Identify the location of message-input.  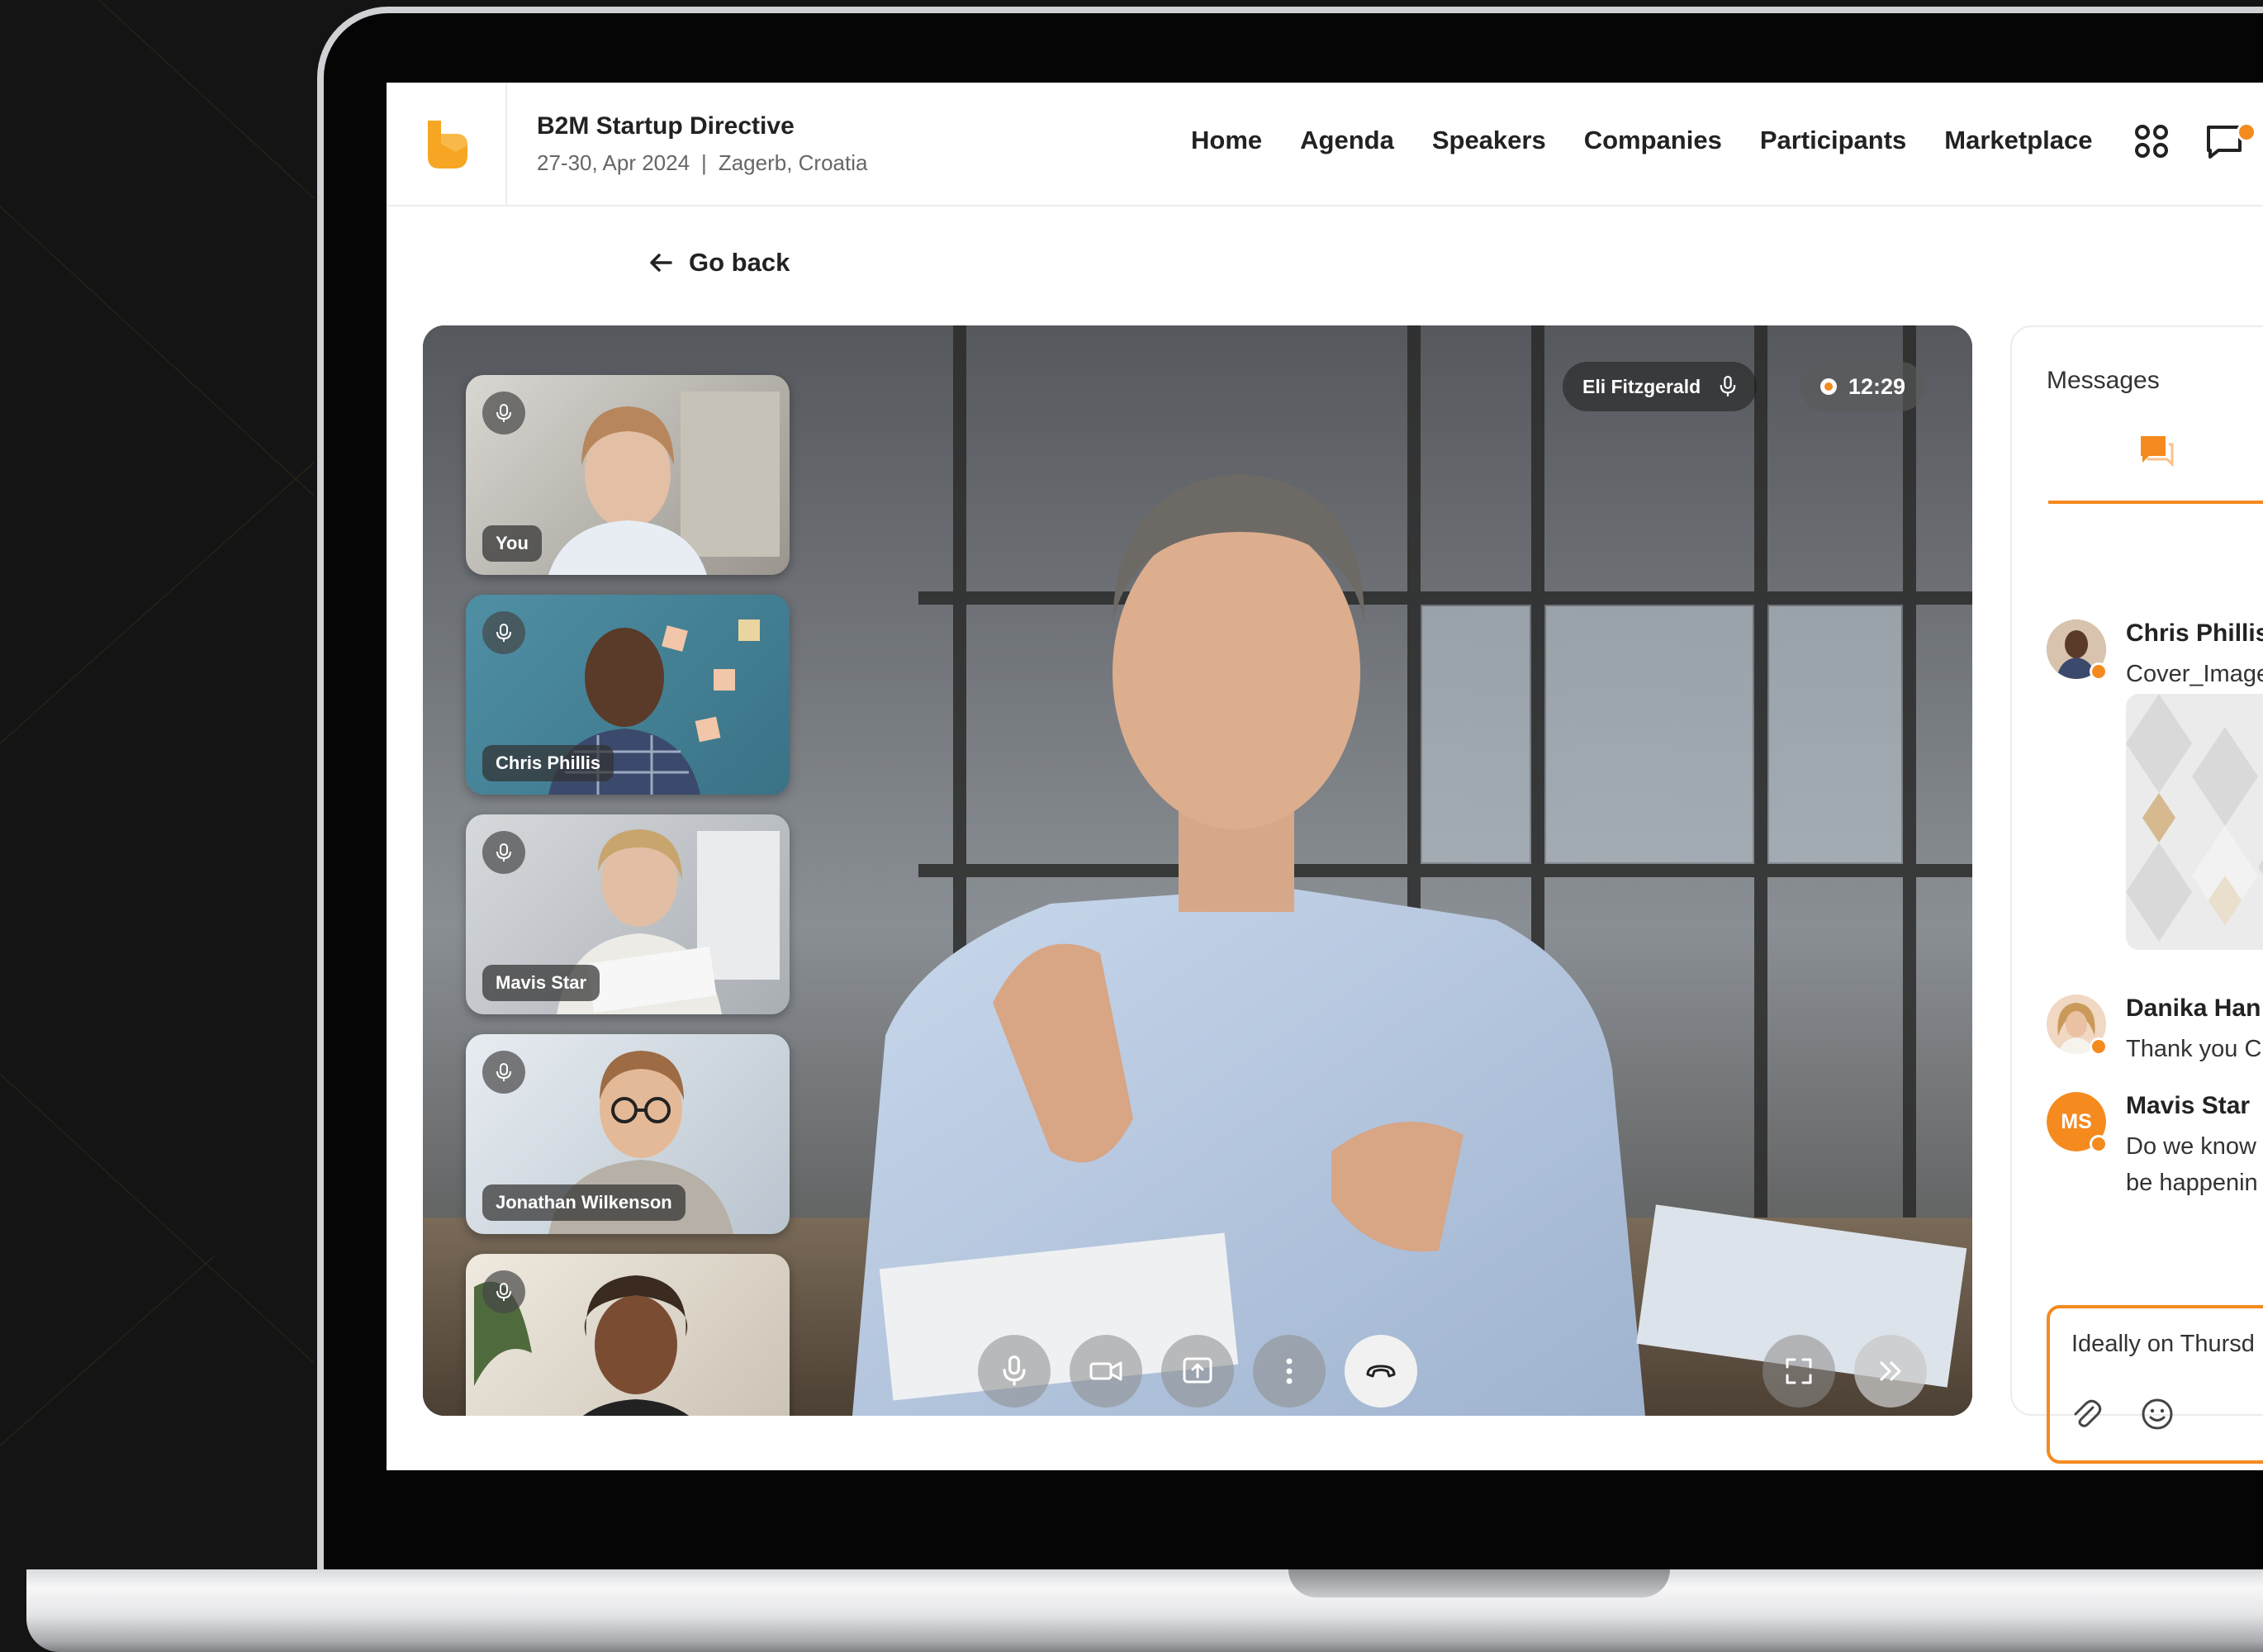
(2166, 1344).